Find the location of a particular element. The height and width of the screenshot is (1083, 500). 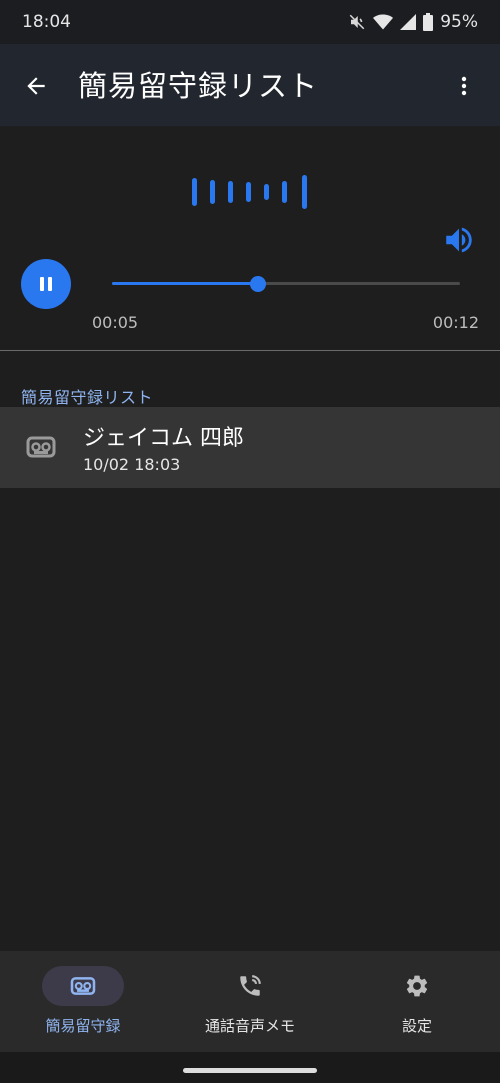

volume-button is located at coordinates (459, 240).